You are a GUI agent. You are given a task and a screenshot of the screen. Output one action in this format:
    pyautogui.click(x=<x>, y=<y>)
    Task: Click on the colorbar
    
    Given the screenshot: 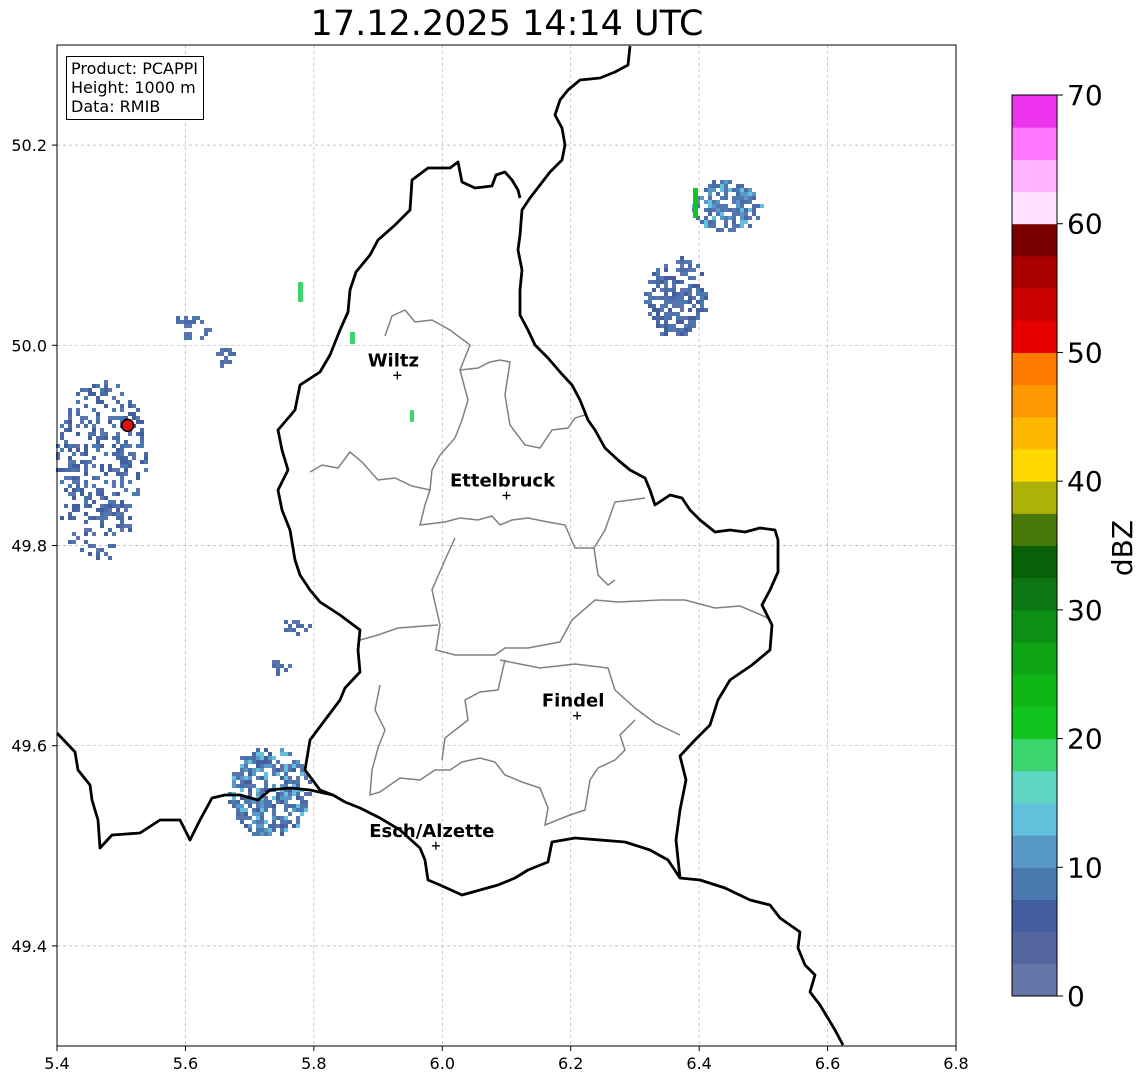 What is the action you would take?
    pyautogui.click(x=1034, y=545)
    